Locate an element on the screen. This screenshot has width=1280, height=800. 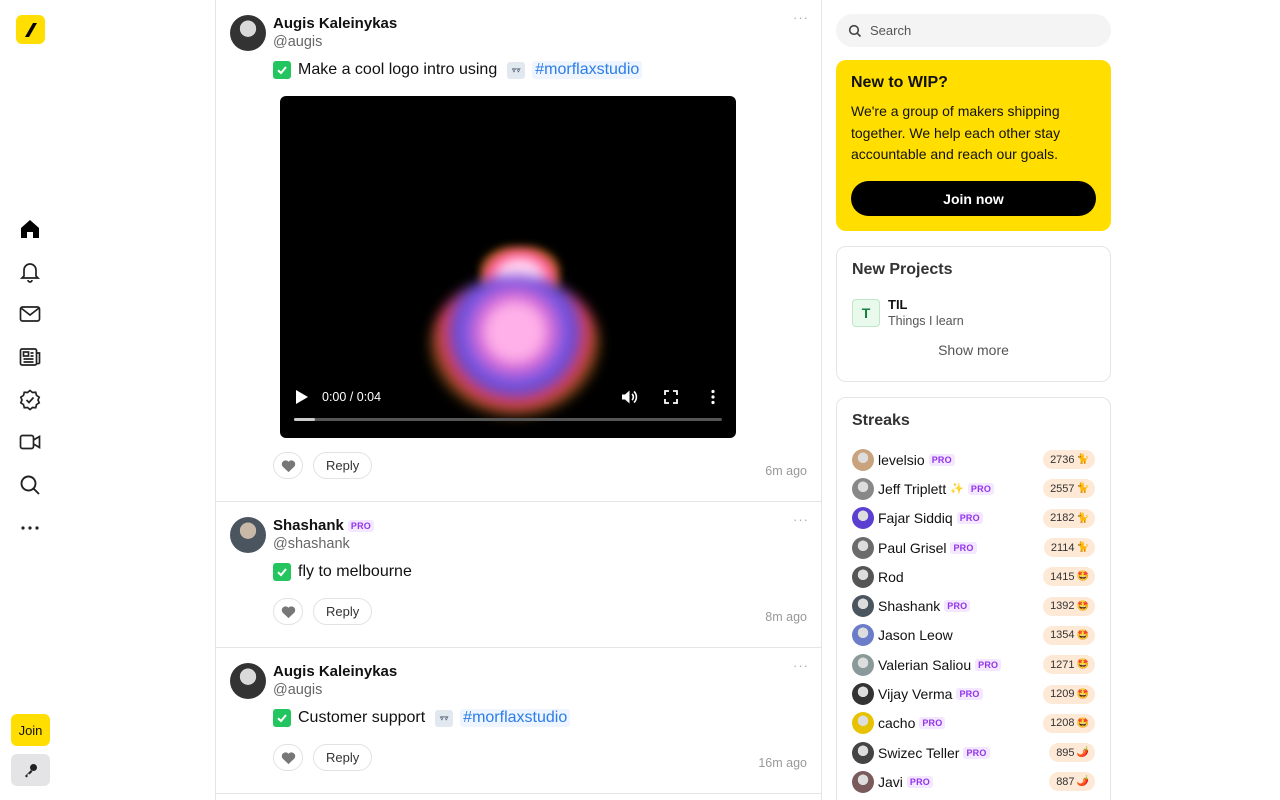
streak-count-badge: 1208 🤩 is located at coordinates (1069, 723).